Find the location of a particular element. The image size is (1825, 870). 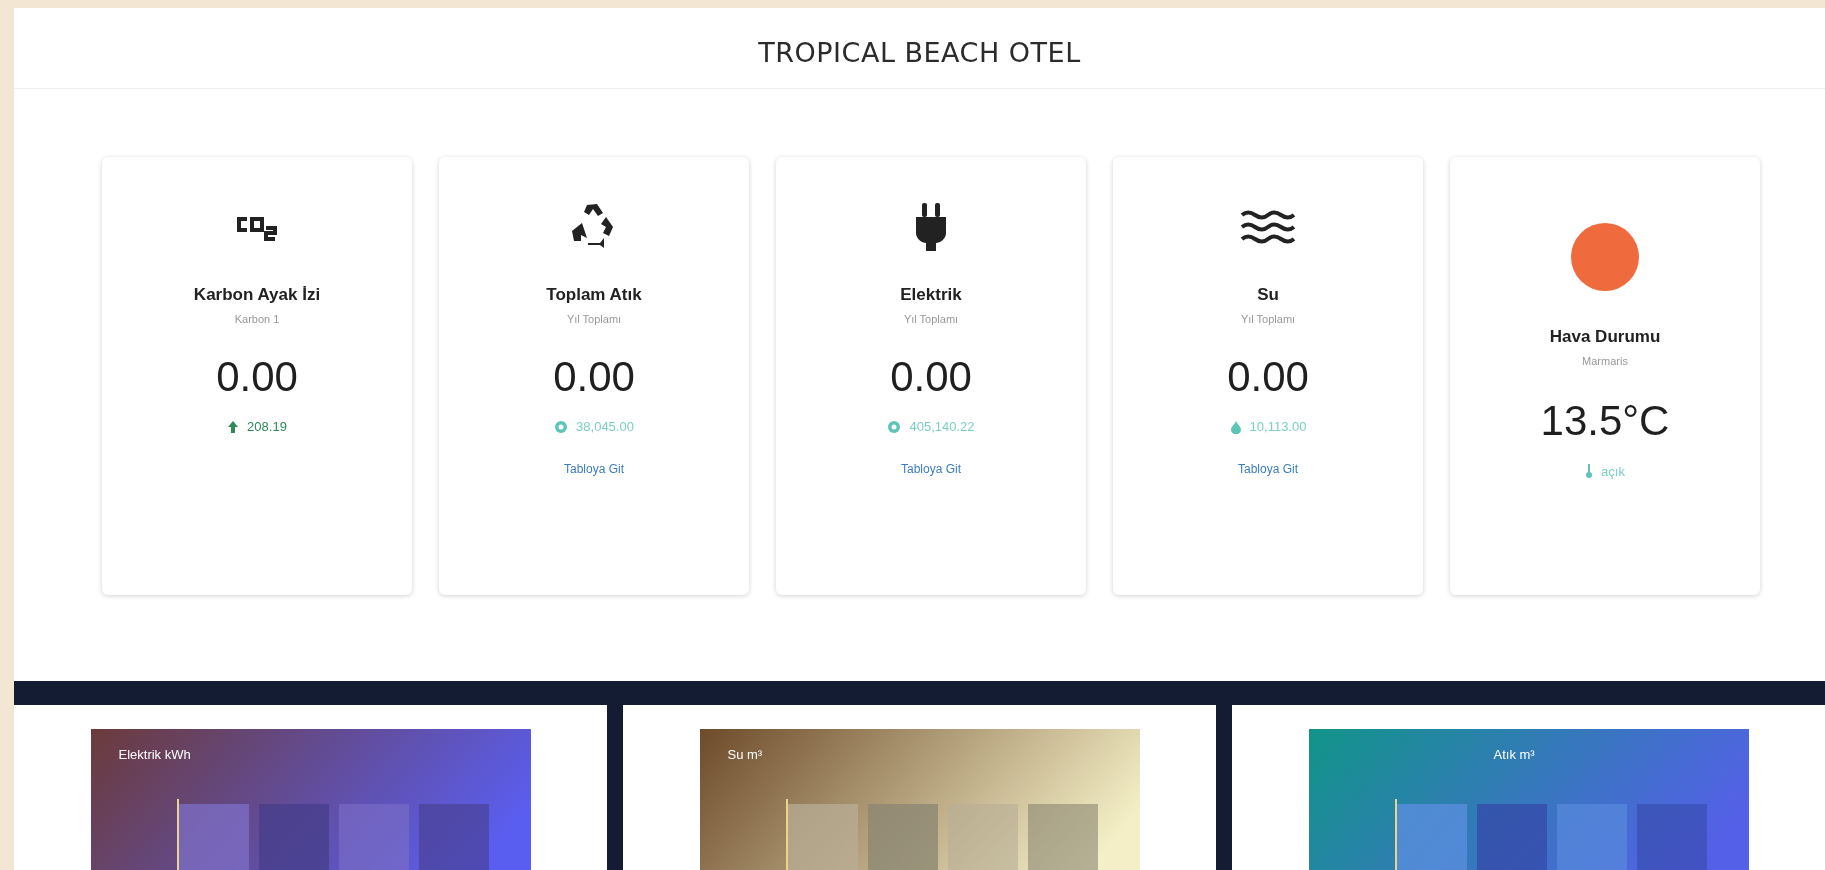

card-subtitle: Marmaris is located at coordinates (1605, 361).